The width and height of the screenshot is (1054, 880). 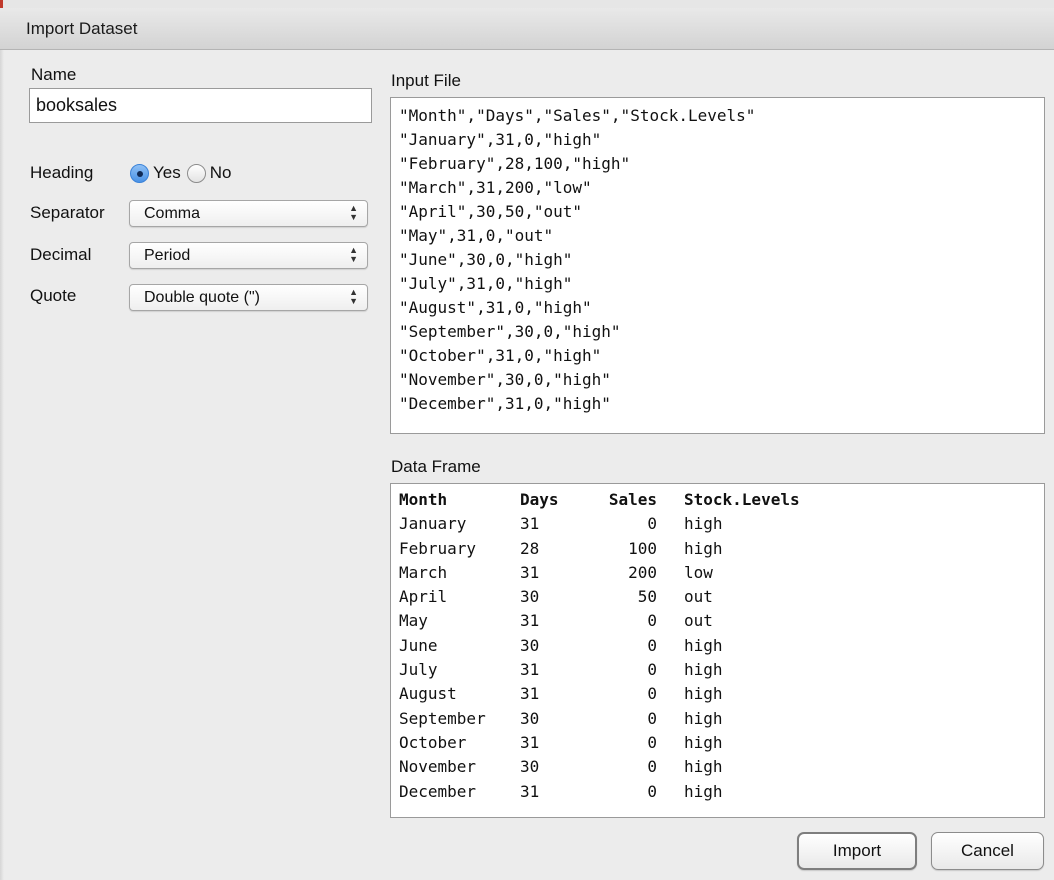 I want to click on quote-select: Double quote (") ▲ ▼, so click(x=248, y=297).